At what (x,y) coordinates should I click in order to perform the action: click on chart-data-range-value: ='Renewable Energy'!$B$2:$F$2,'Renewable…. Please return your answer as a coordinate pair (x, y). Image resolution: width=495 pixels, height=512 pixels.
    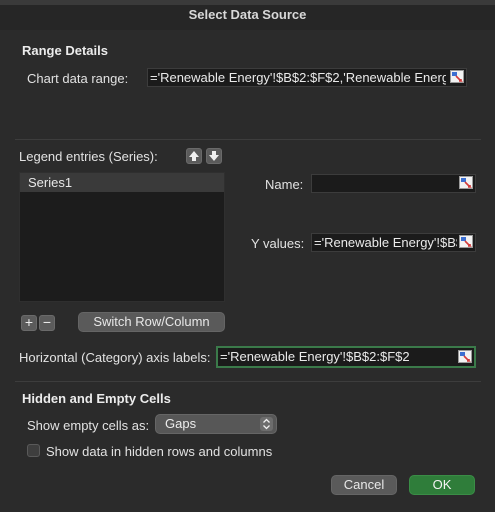
    Looking at the image, I should click on (298, 77).